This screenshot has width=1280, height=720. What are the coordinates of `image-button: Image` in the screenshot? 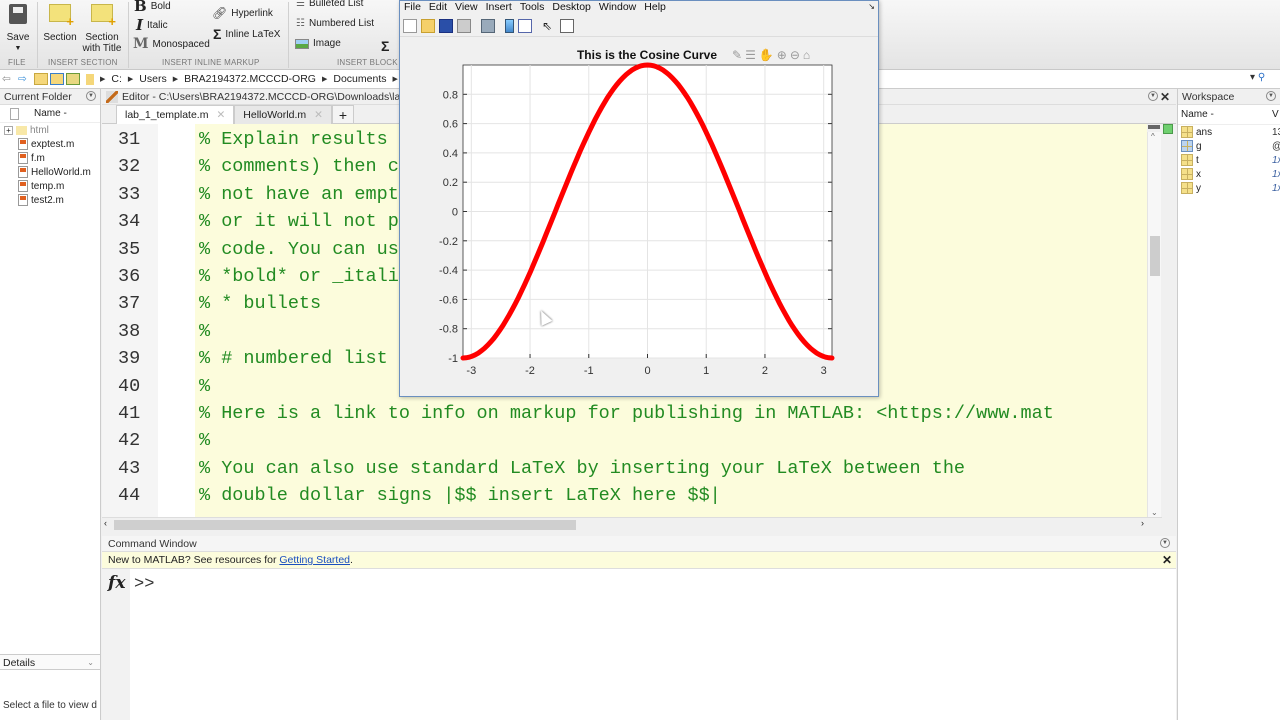 It's located at (318, 43).